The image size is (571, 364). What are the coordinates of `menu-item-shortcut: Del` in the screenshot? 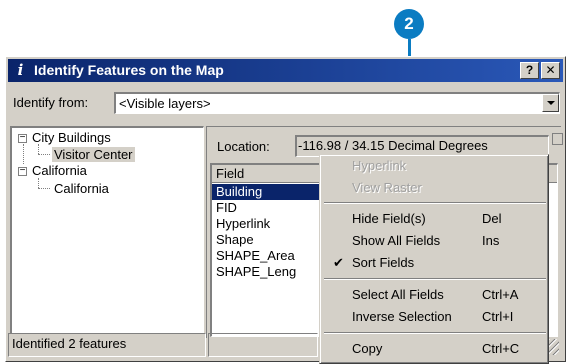 It's located at (492, 218).